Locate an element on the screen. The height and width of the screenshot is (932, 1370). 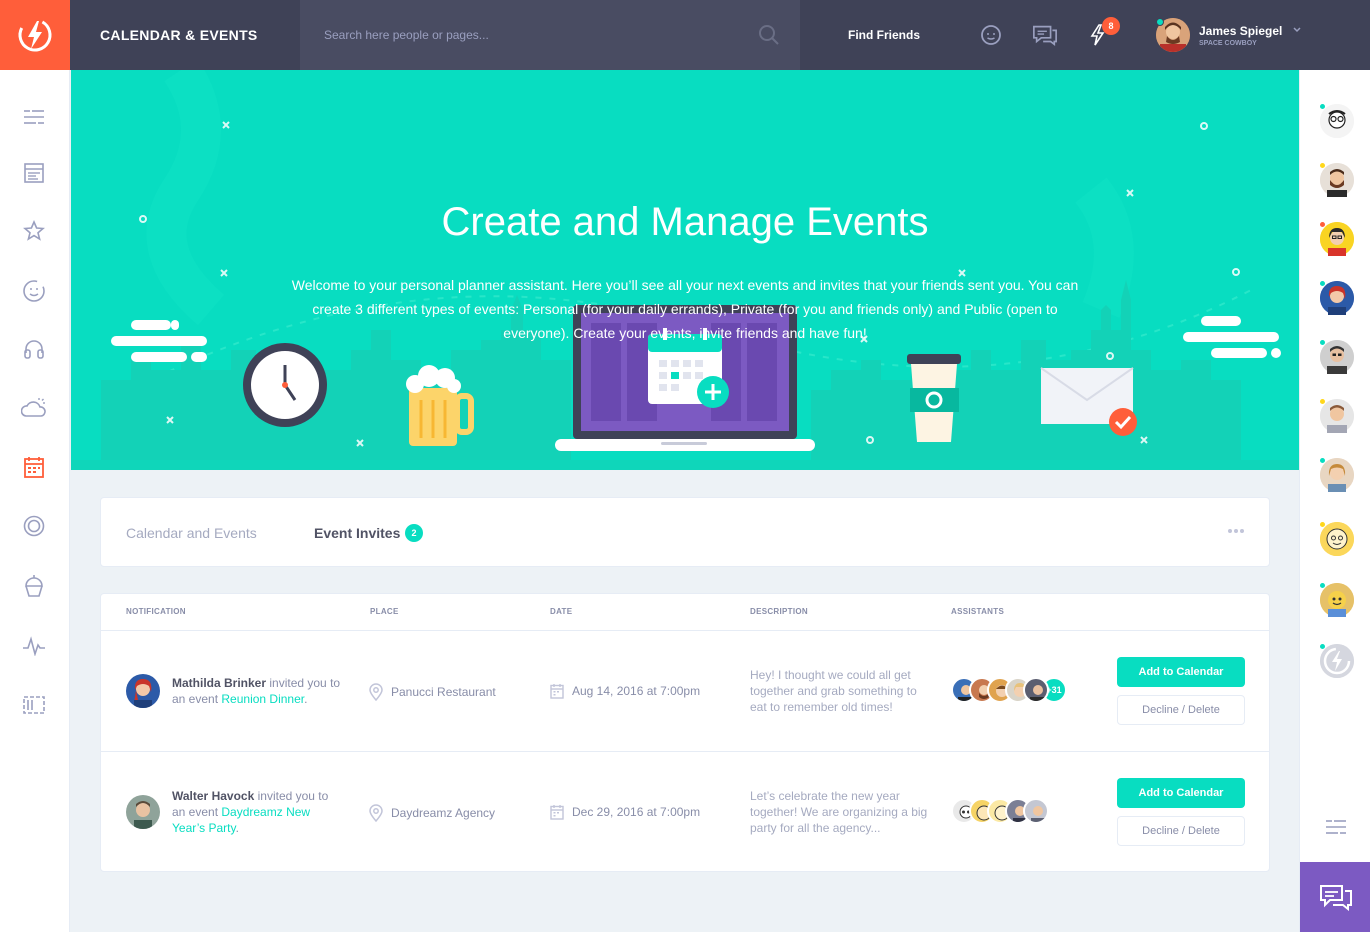
open-chat-button is located at coordinates (1335, 897).